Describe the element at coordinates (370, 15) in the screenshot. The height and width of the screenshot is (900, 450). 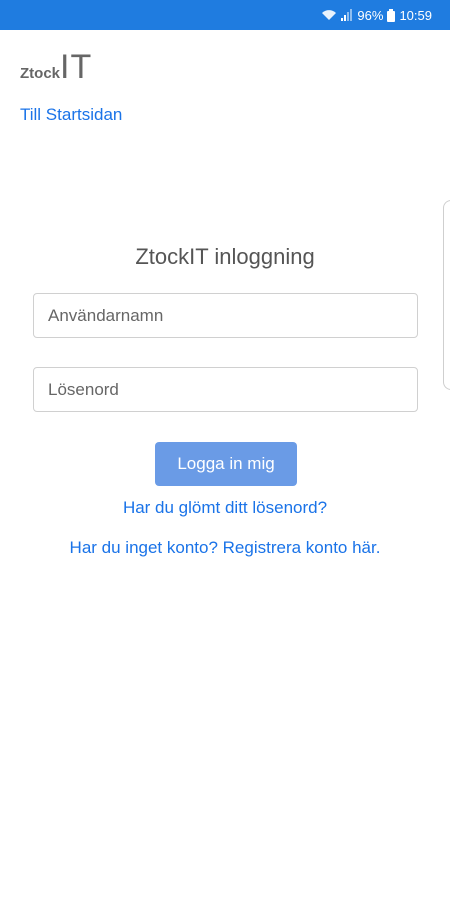
I see `battery-percent: 96%` at that location.